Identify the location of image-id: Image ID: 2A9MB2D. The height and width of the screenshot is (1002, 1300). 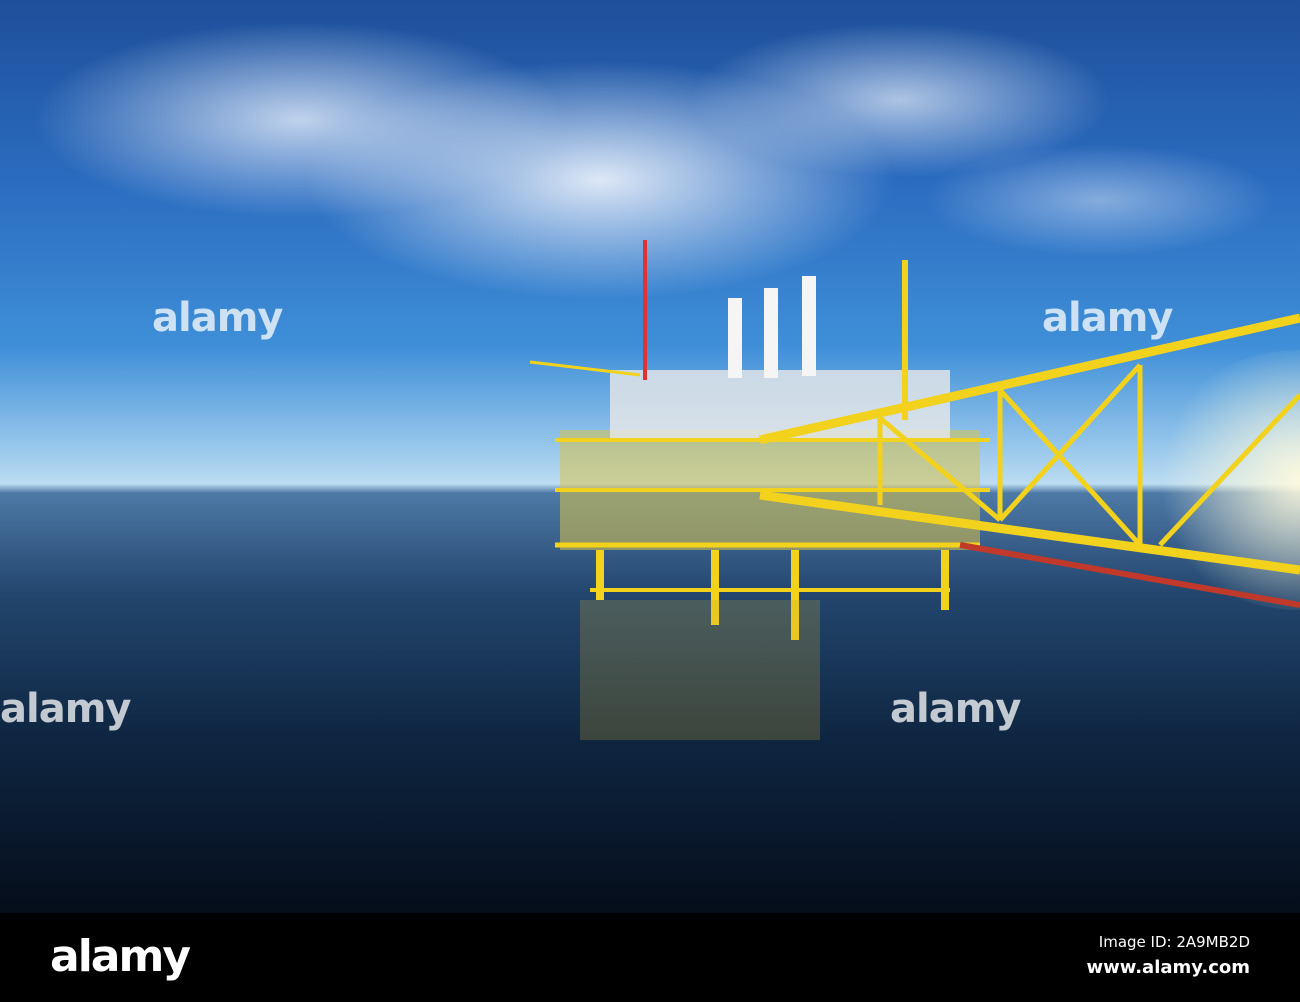
(1174, 942).